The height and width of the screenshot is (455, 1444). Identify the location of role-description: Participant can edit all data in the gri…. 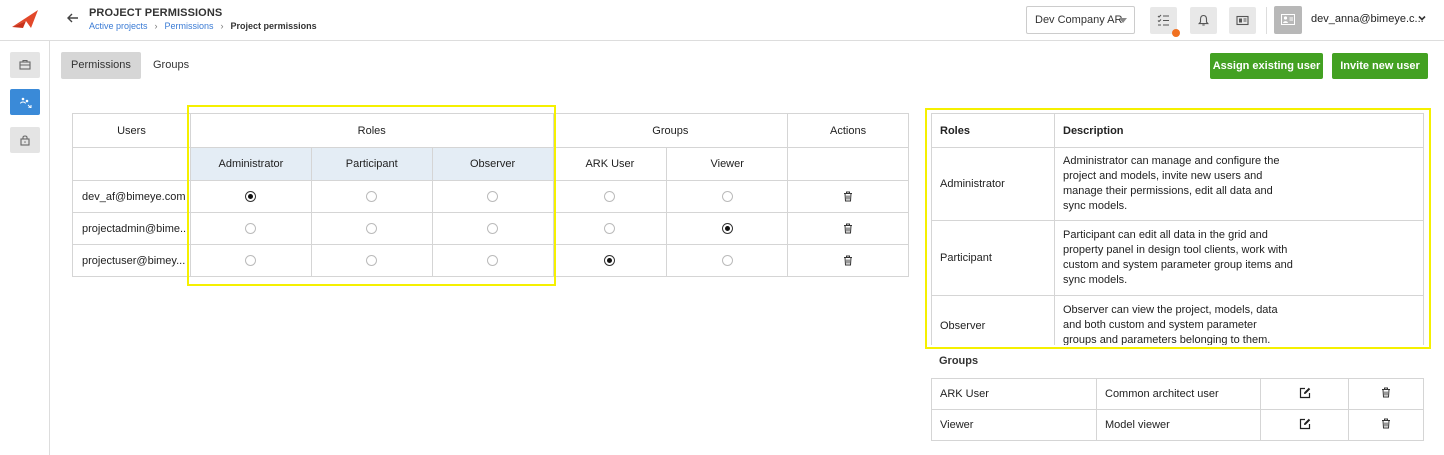
(1178, 257).